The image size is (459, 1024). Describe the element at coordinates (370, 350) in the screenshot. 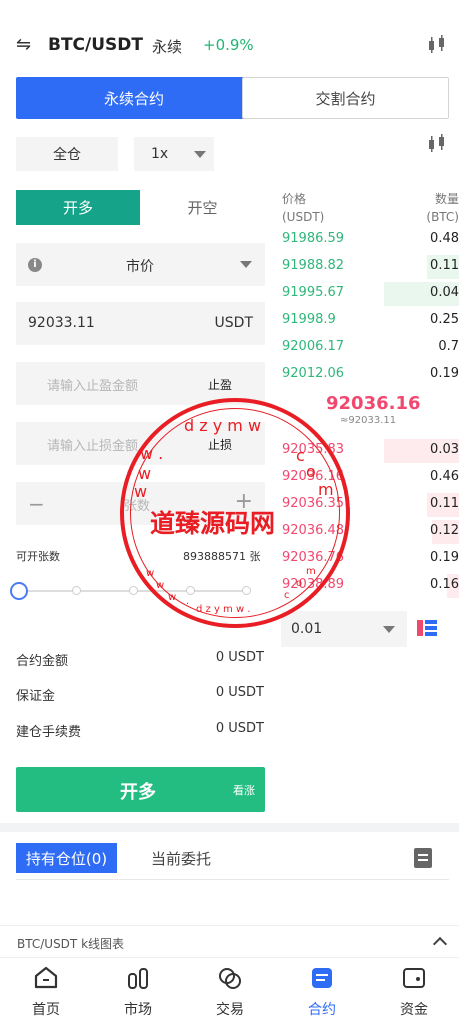

I see `bid-row: 92006.17 0.7` at that location.